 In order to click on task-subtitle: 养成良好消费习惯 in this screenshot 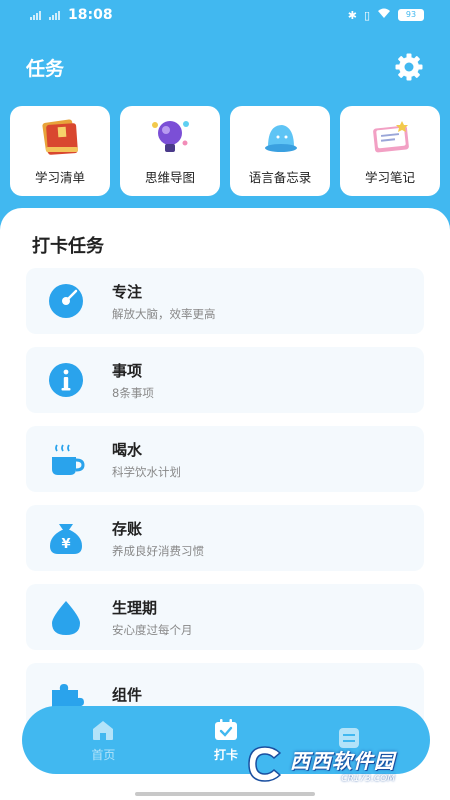, I will do `click(158, 550)`.